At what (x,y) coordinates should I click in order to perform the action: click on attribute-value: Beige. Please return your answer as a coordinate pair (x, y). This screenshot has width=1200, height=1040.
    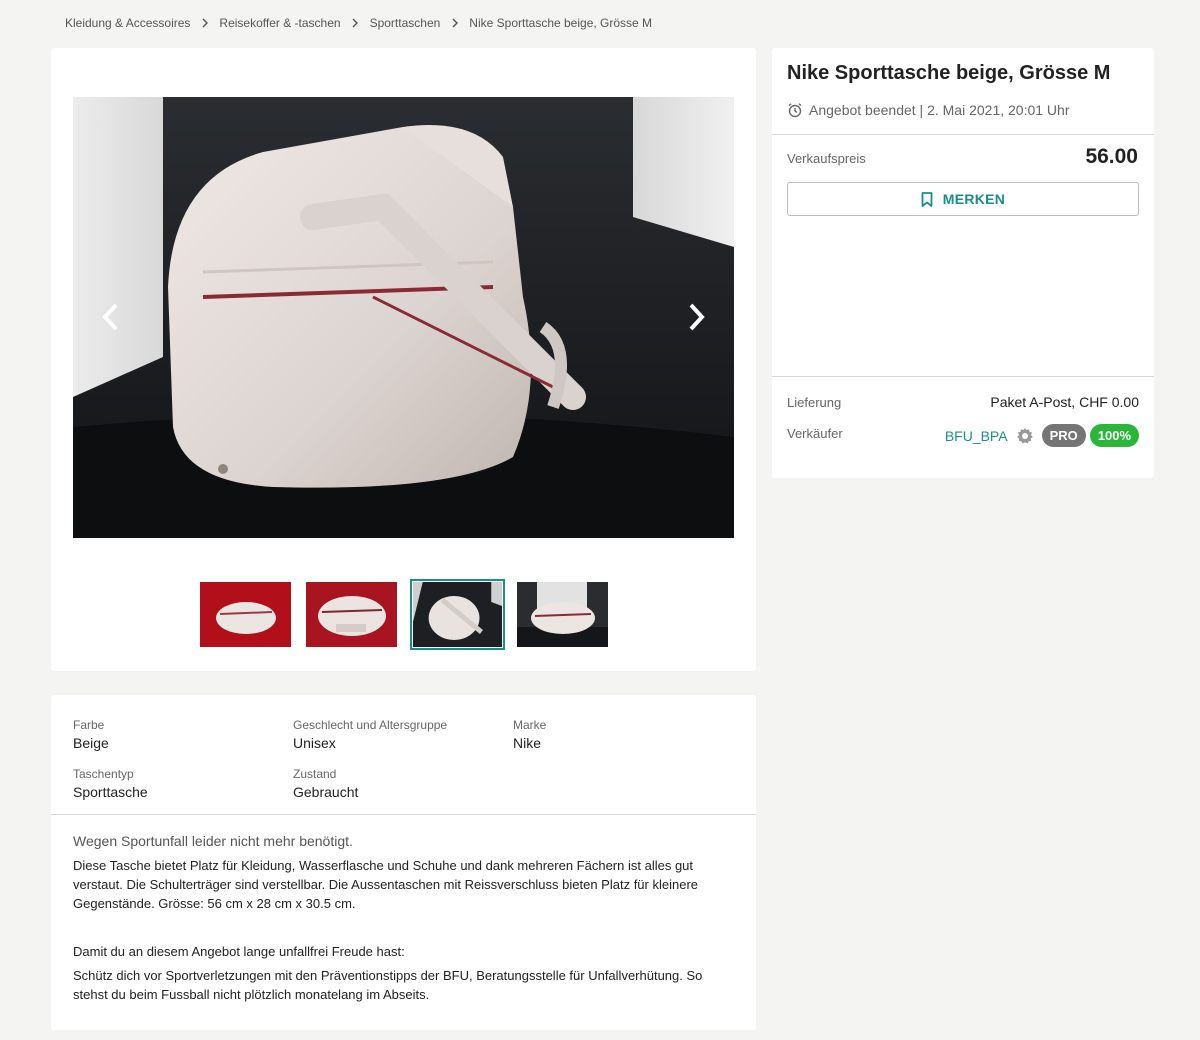
    Looking at the image, I should click on (91, 743).